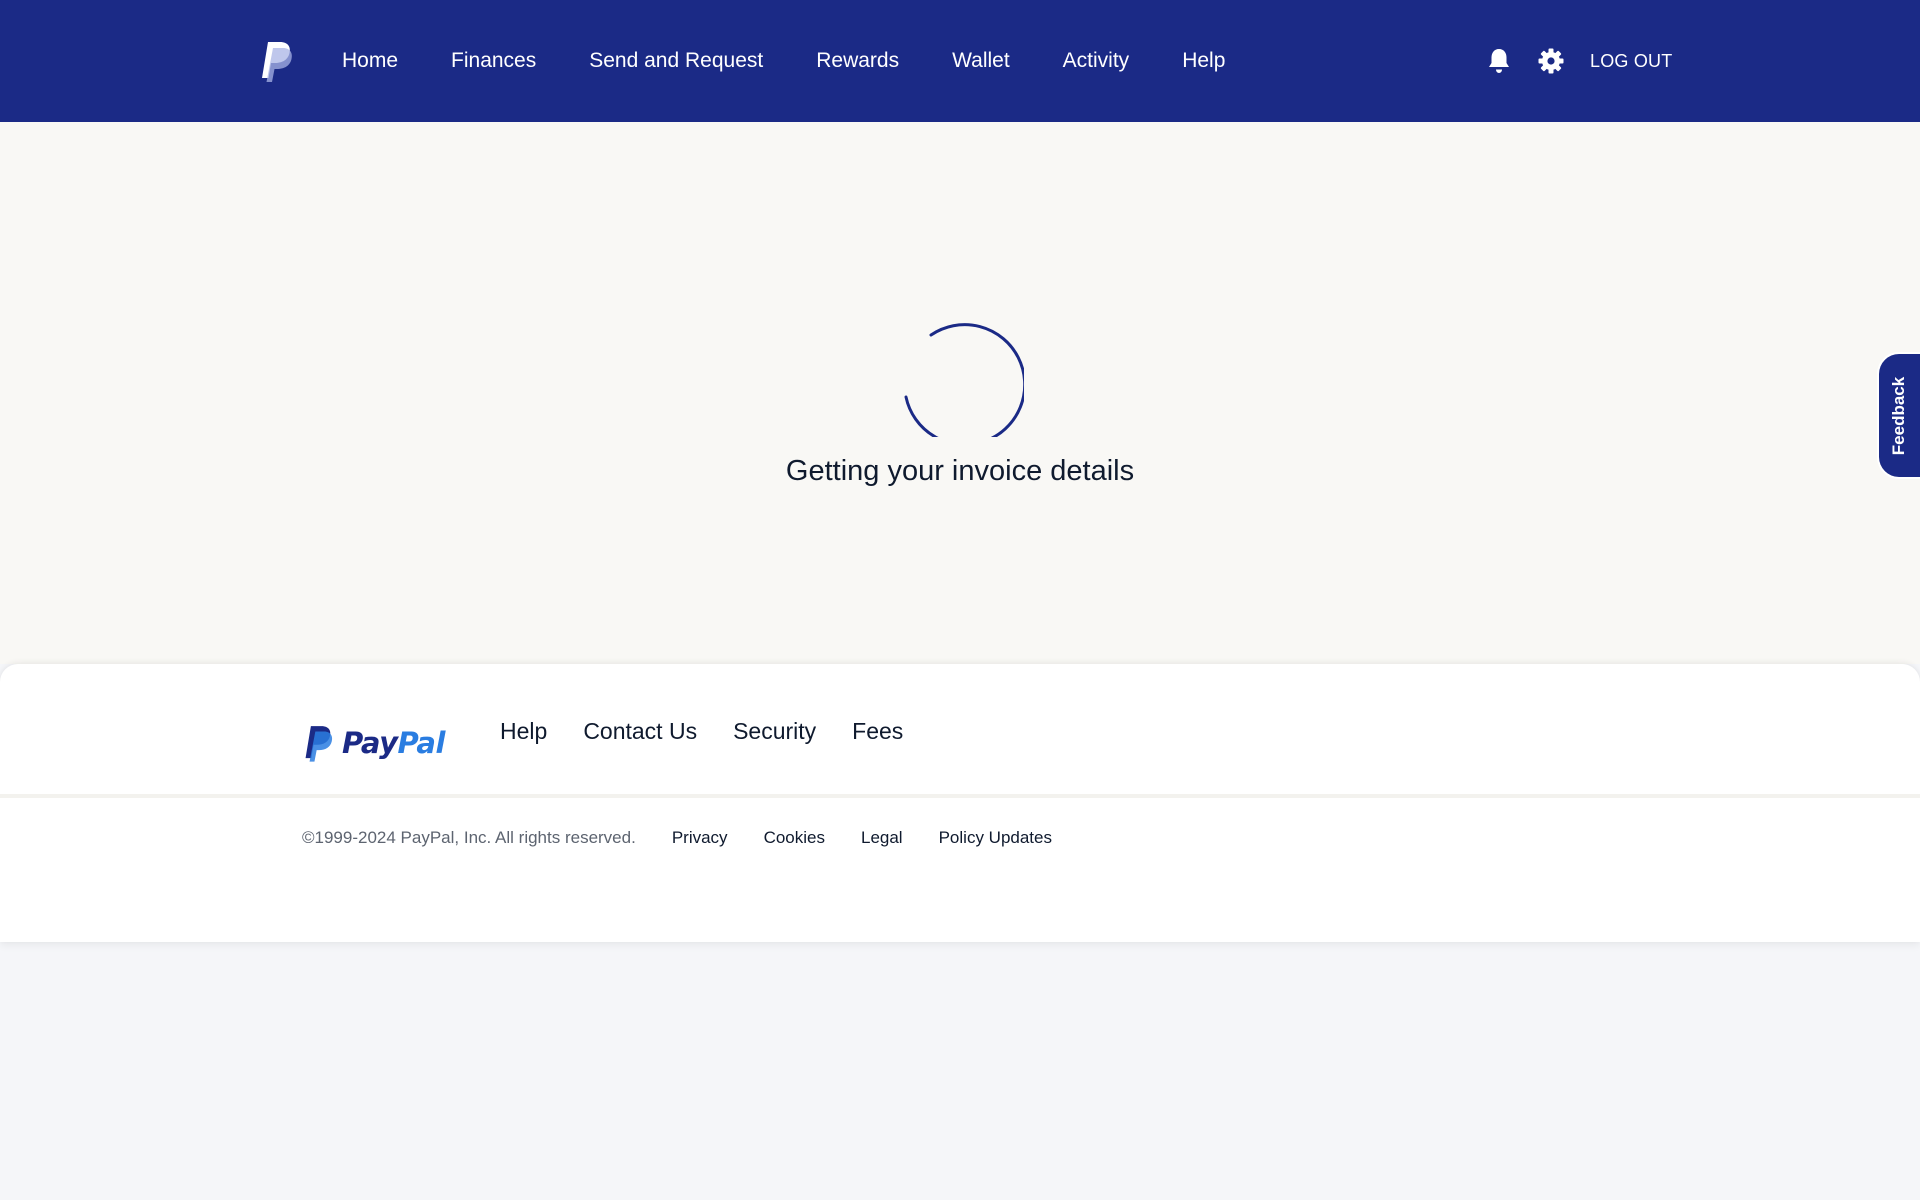 The width and height of the screenshot is (1920, 1200). I want to click on feedback-tab: Feedback, so click(1898, 415).